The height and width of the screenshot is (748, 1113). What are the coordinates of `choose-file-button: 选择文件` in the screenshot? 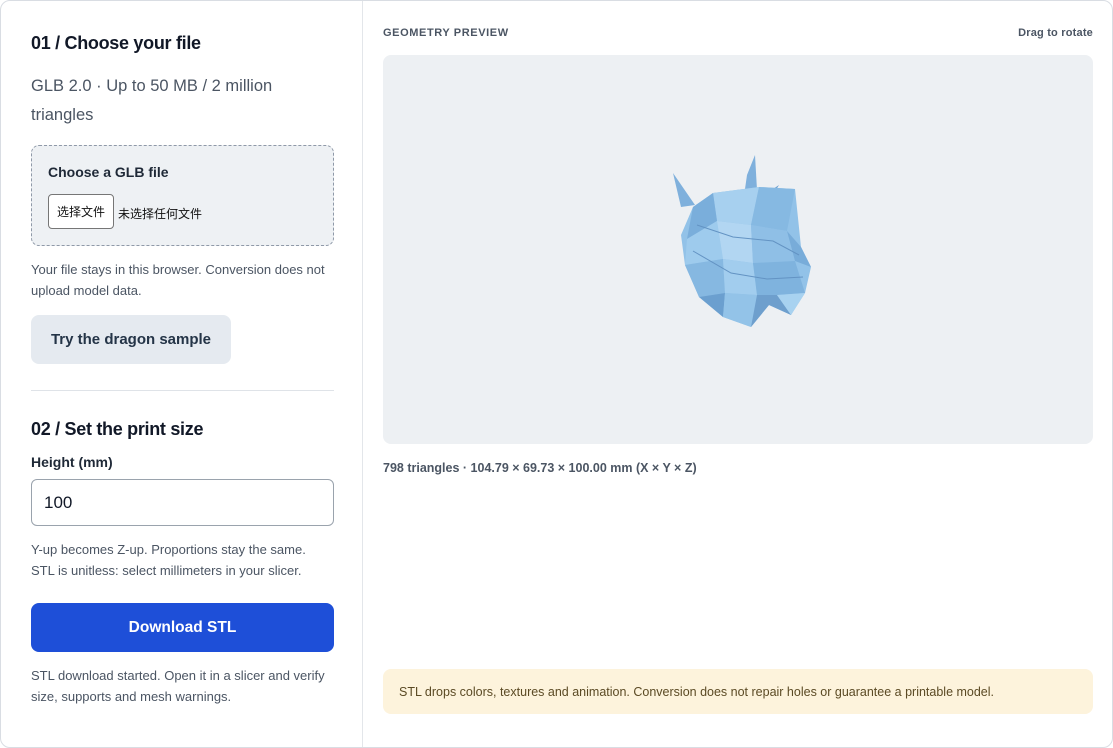 It's located at (81, 211).